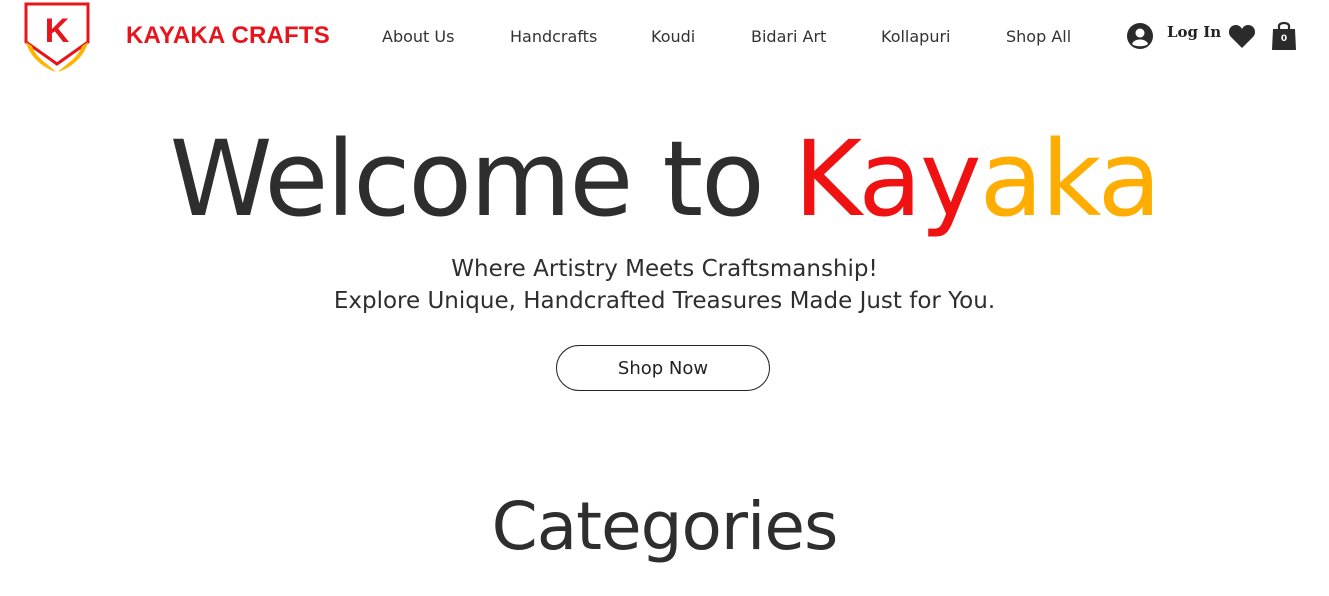 The image size is (1329, 596). What do you see at coordinates (57, 31) in the screenshot?
I see `svg-text: K` at bounding box center [57, 31].